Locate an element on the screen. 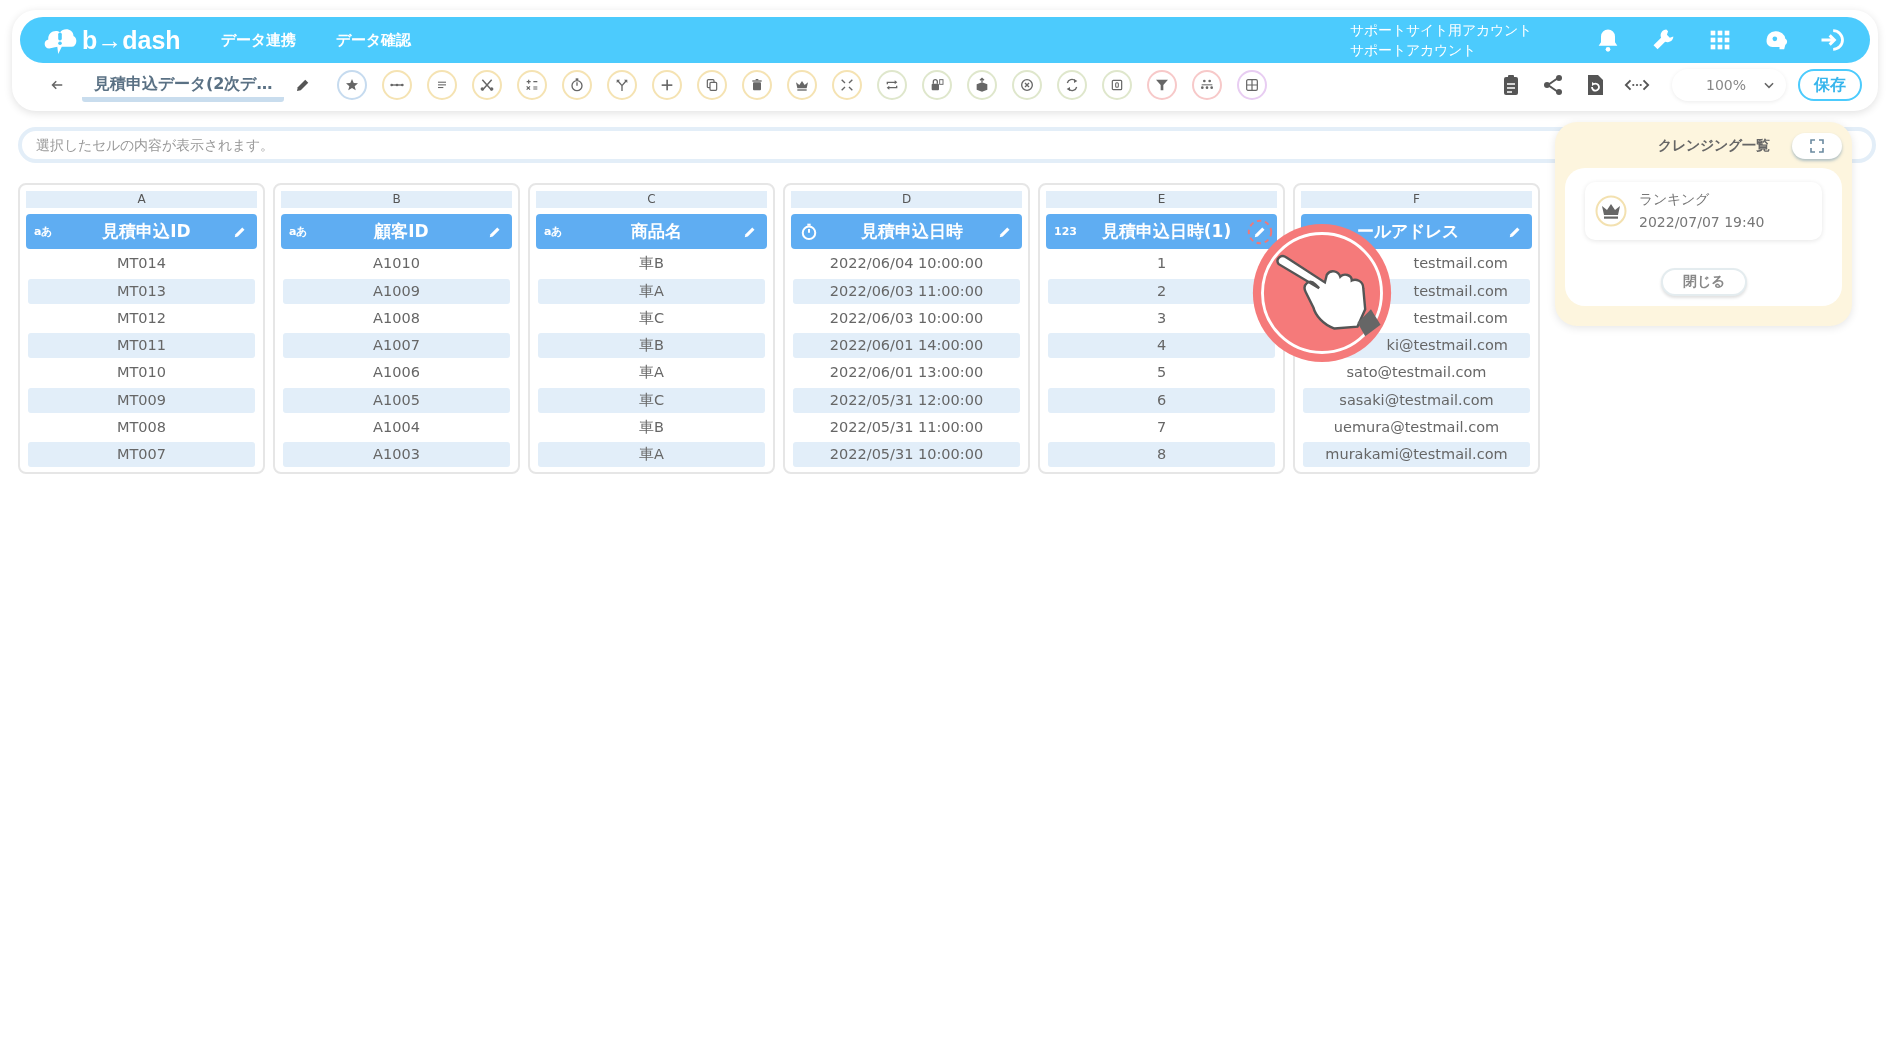  table-cell-text: A1010 is located at coordinates (396, 264).